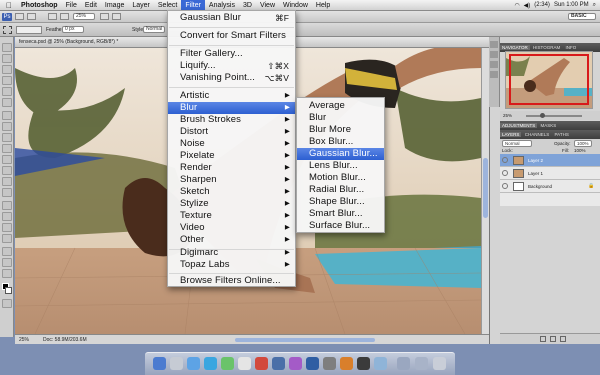 This screenshot has width=600, height=375. I want to click on blur-tool-icon, so click(7, 181).